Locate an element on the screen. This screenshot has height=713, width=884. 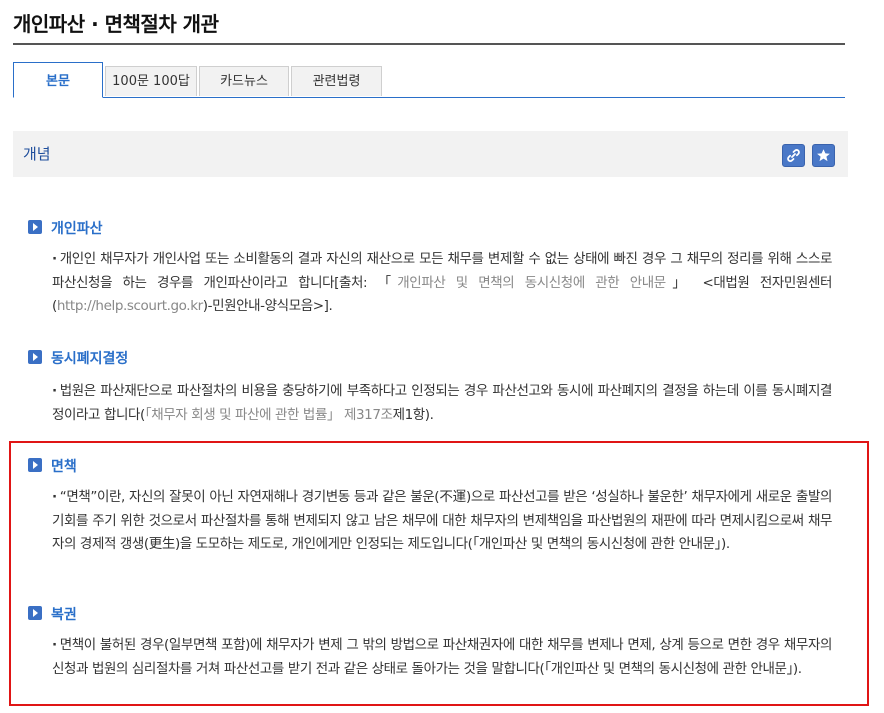
link-icon is located at coordinates (793, 155).